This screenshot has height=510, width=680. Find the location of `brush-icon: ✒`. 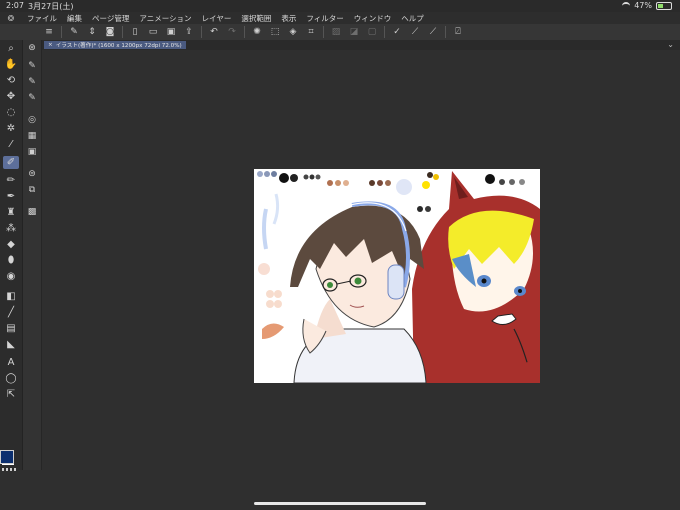

brush-icon: ✒ is located at coordinates (11, 196).